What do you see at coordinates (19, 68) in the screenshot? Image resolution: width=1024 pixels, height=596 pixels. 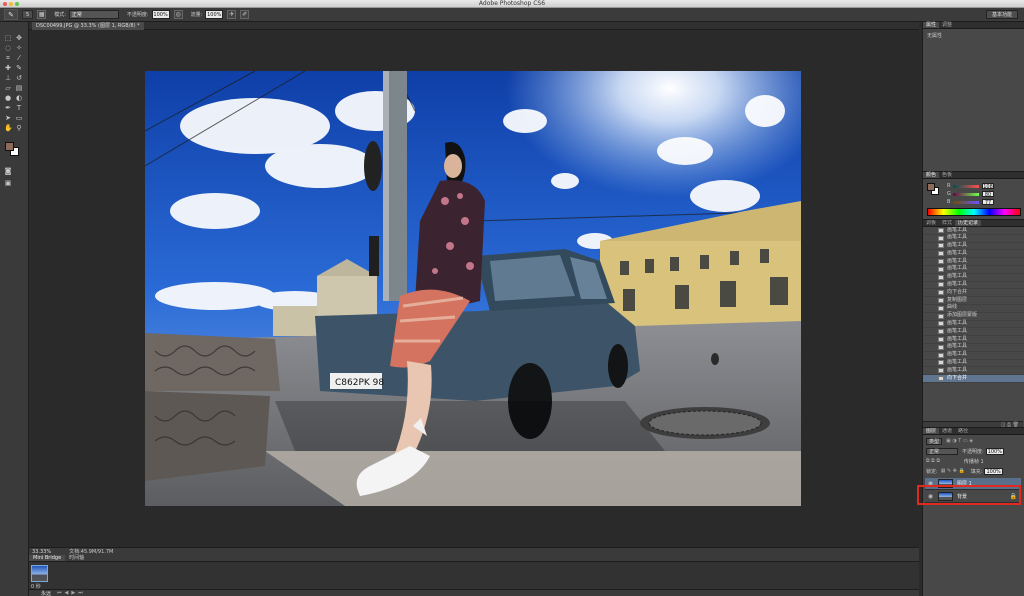 I see `brush-tool-icon: ✎` at bounding box center [19, 68].